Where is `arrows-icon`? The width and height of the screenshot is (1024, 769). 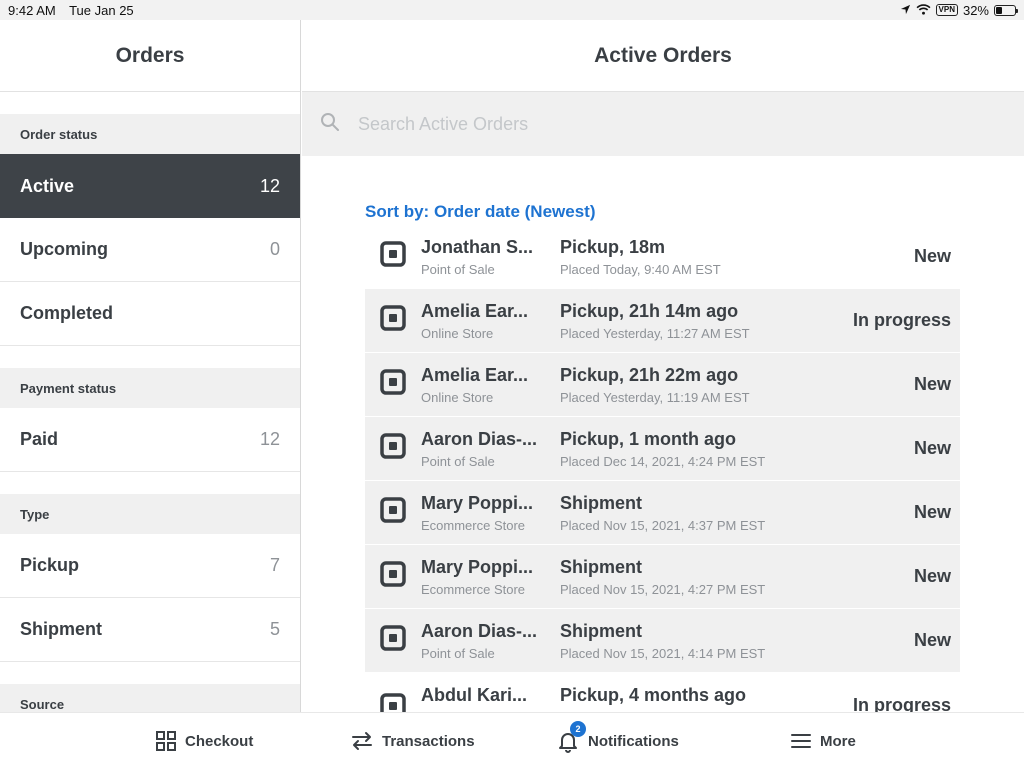
arrows-icon is located at coordinates (362, 741).